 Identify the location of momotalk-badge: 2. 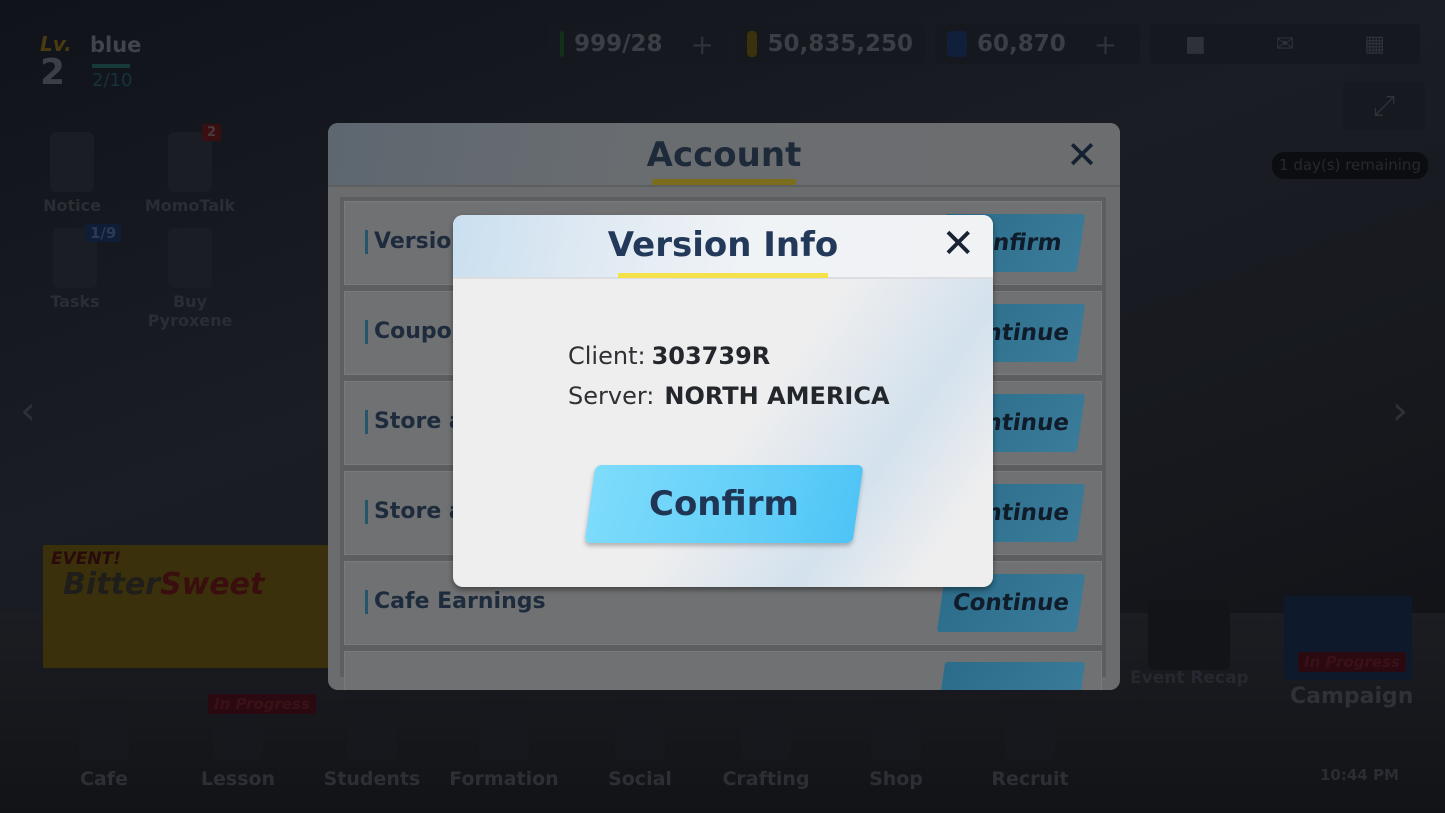
(212, 132).